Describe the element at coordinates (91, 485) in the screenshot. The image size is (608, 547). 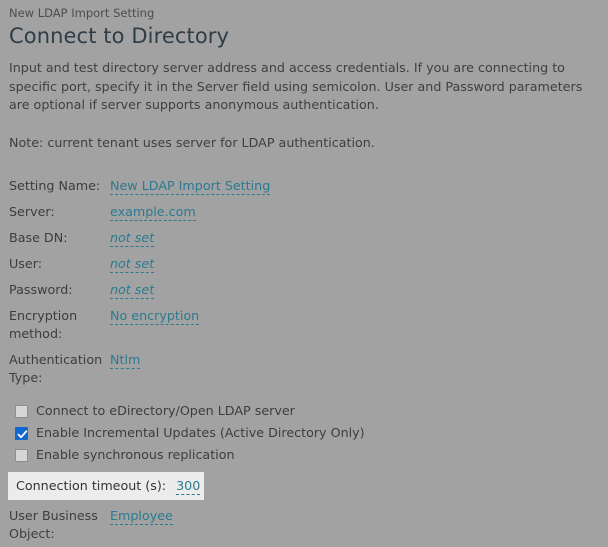
I see `field-label-connection-timeout: Connection timeout (s):` at that location.